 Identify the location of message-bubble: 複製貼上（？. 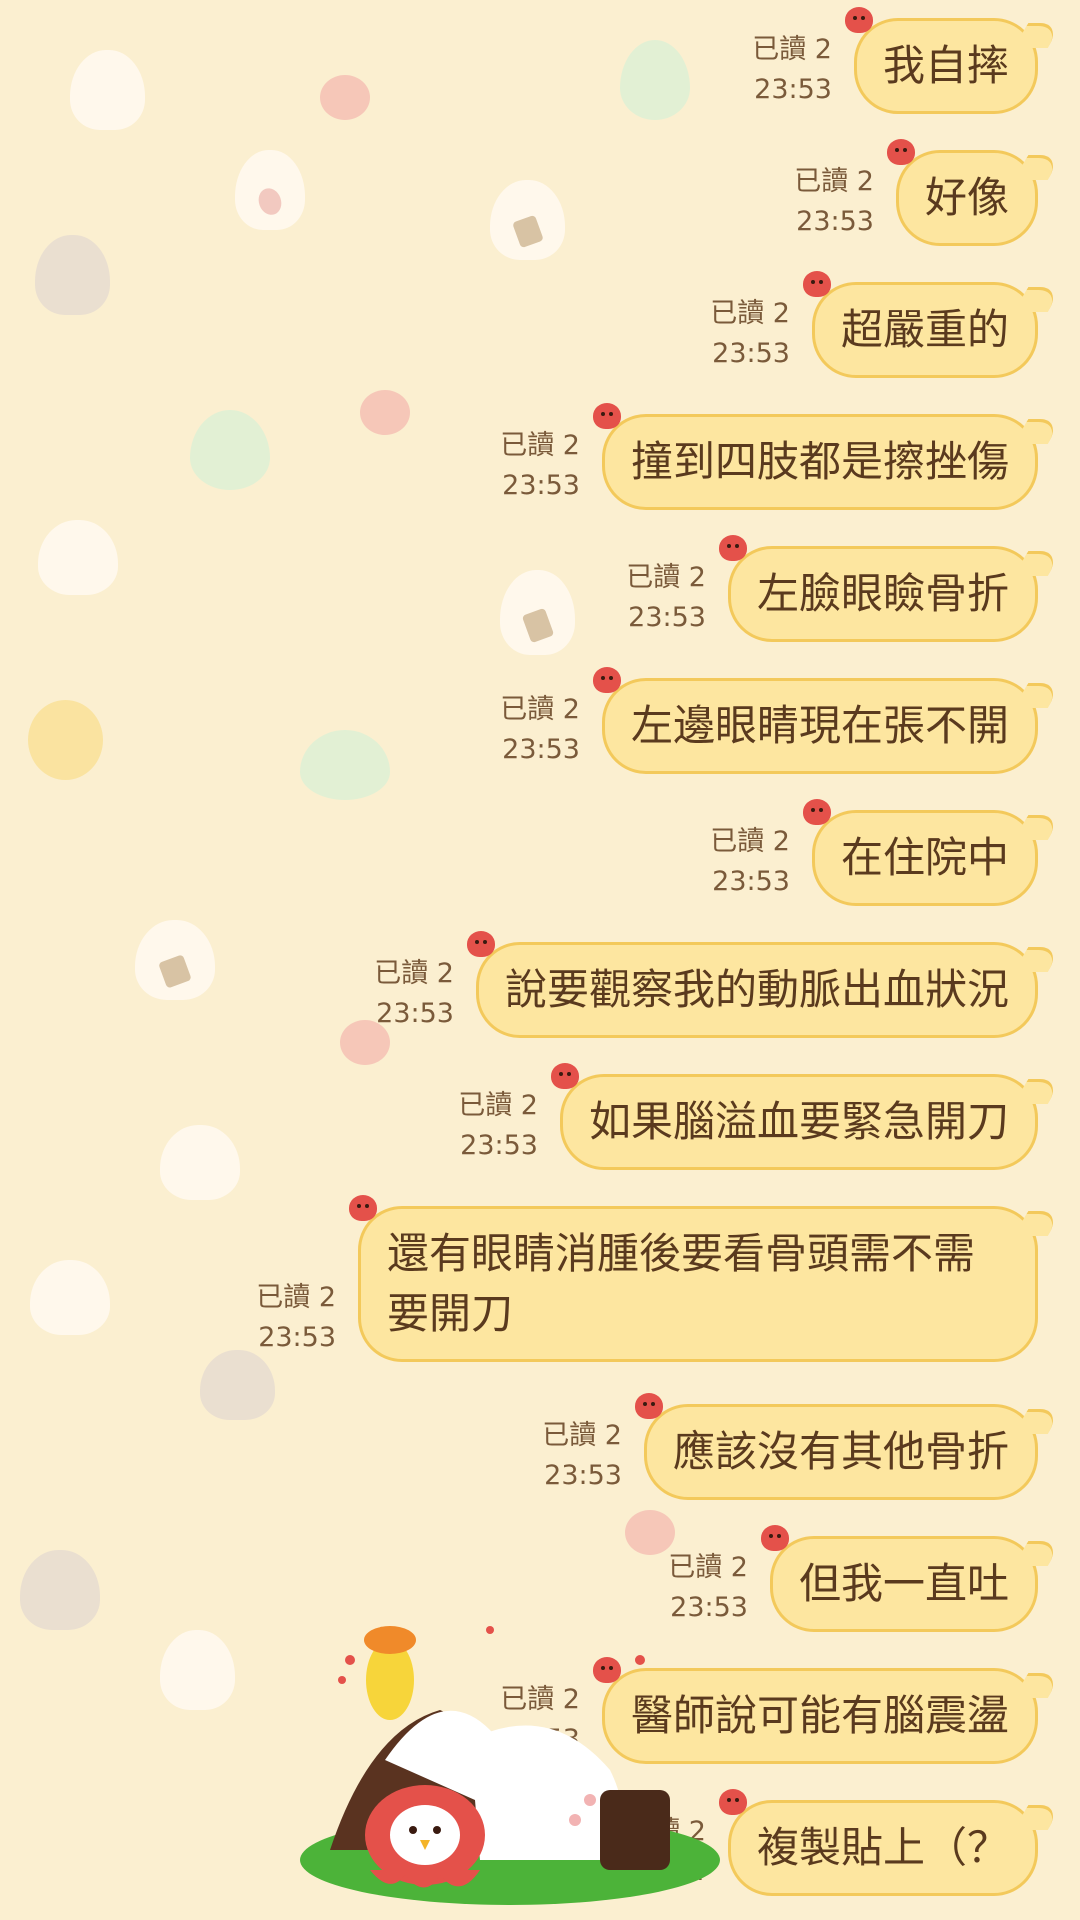
(890, 1842).